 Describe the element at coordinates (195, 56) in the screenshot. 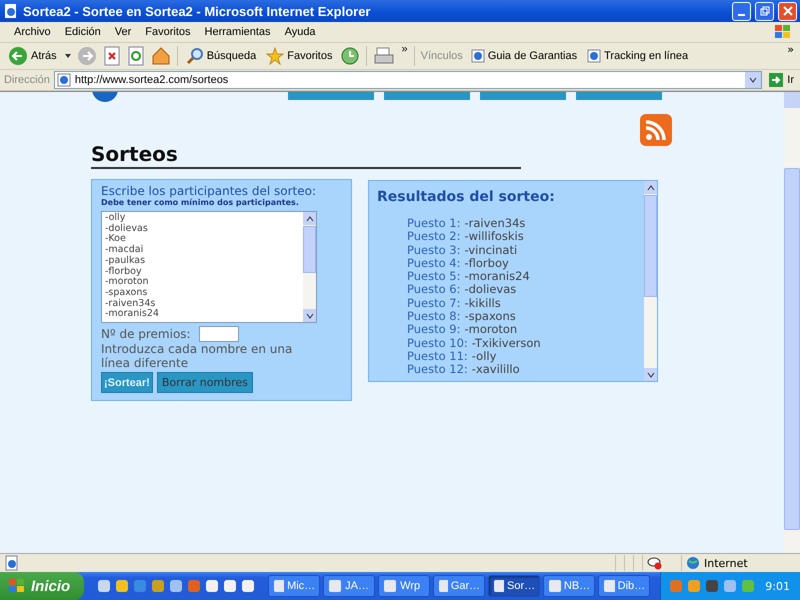

I see `search-icon` at that location.